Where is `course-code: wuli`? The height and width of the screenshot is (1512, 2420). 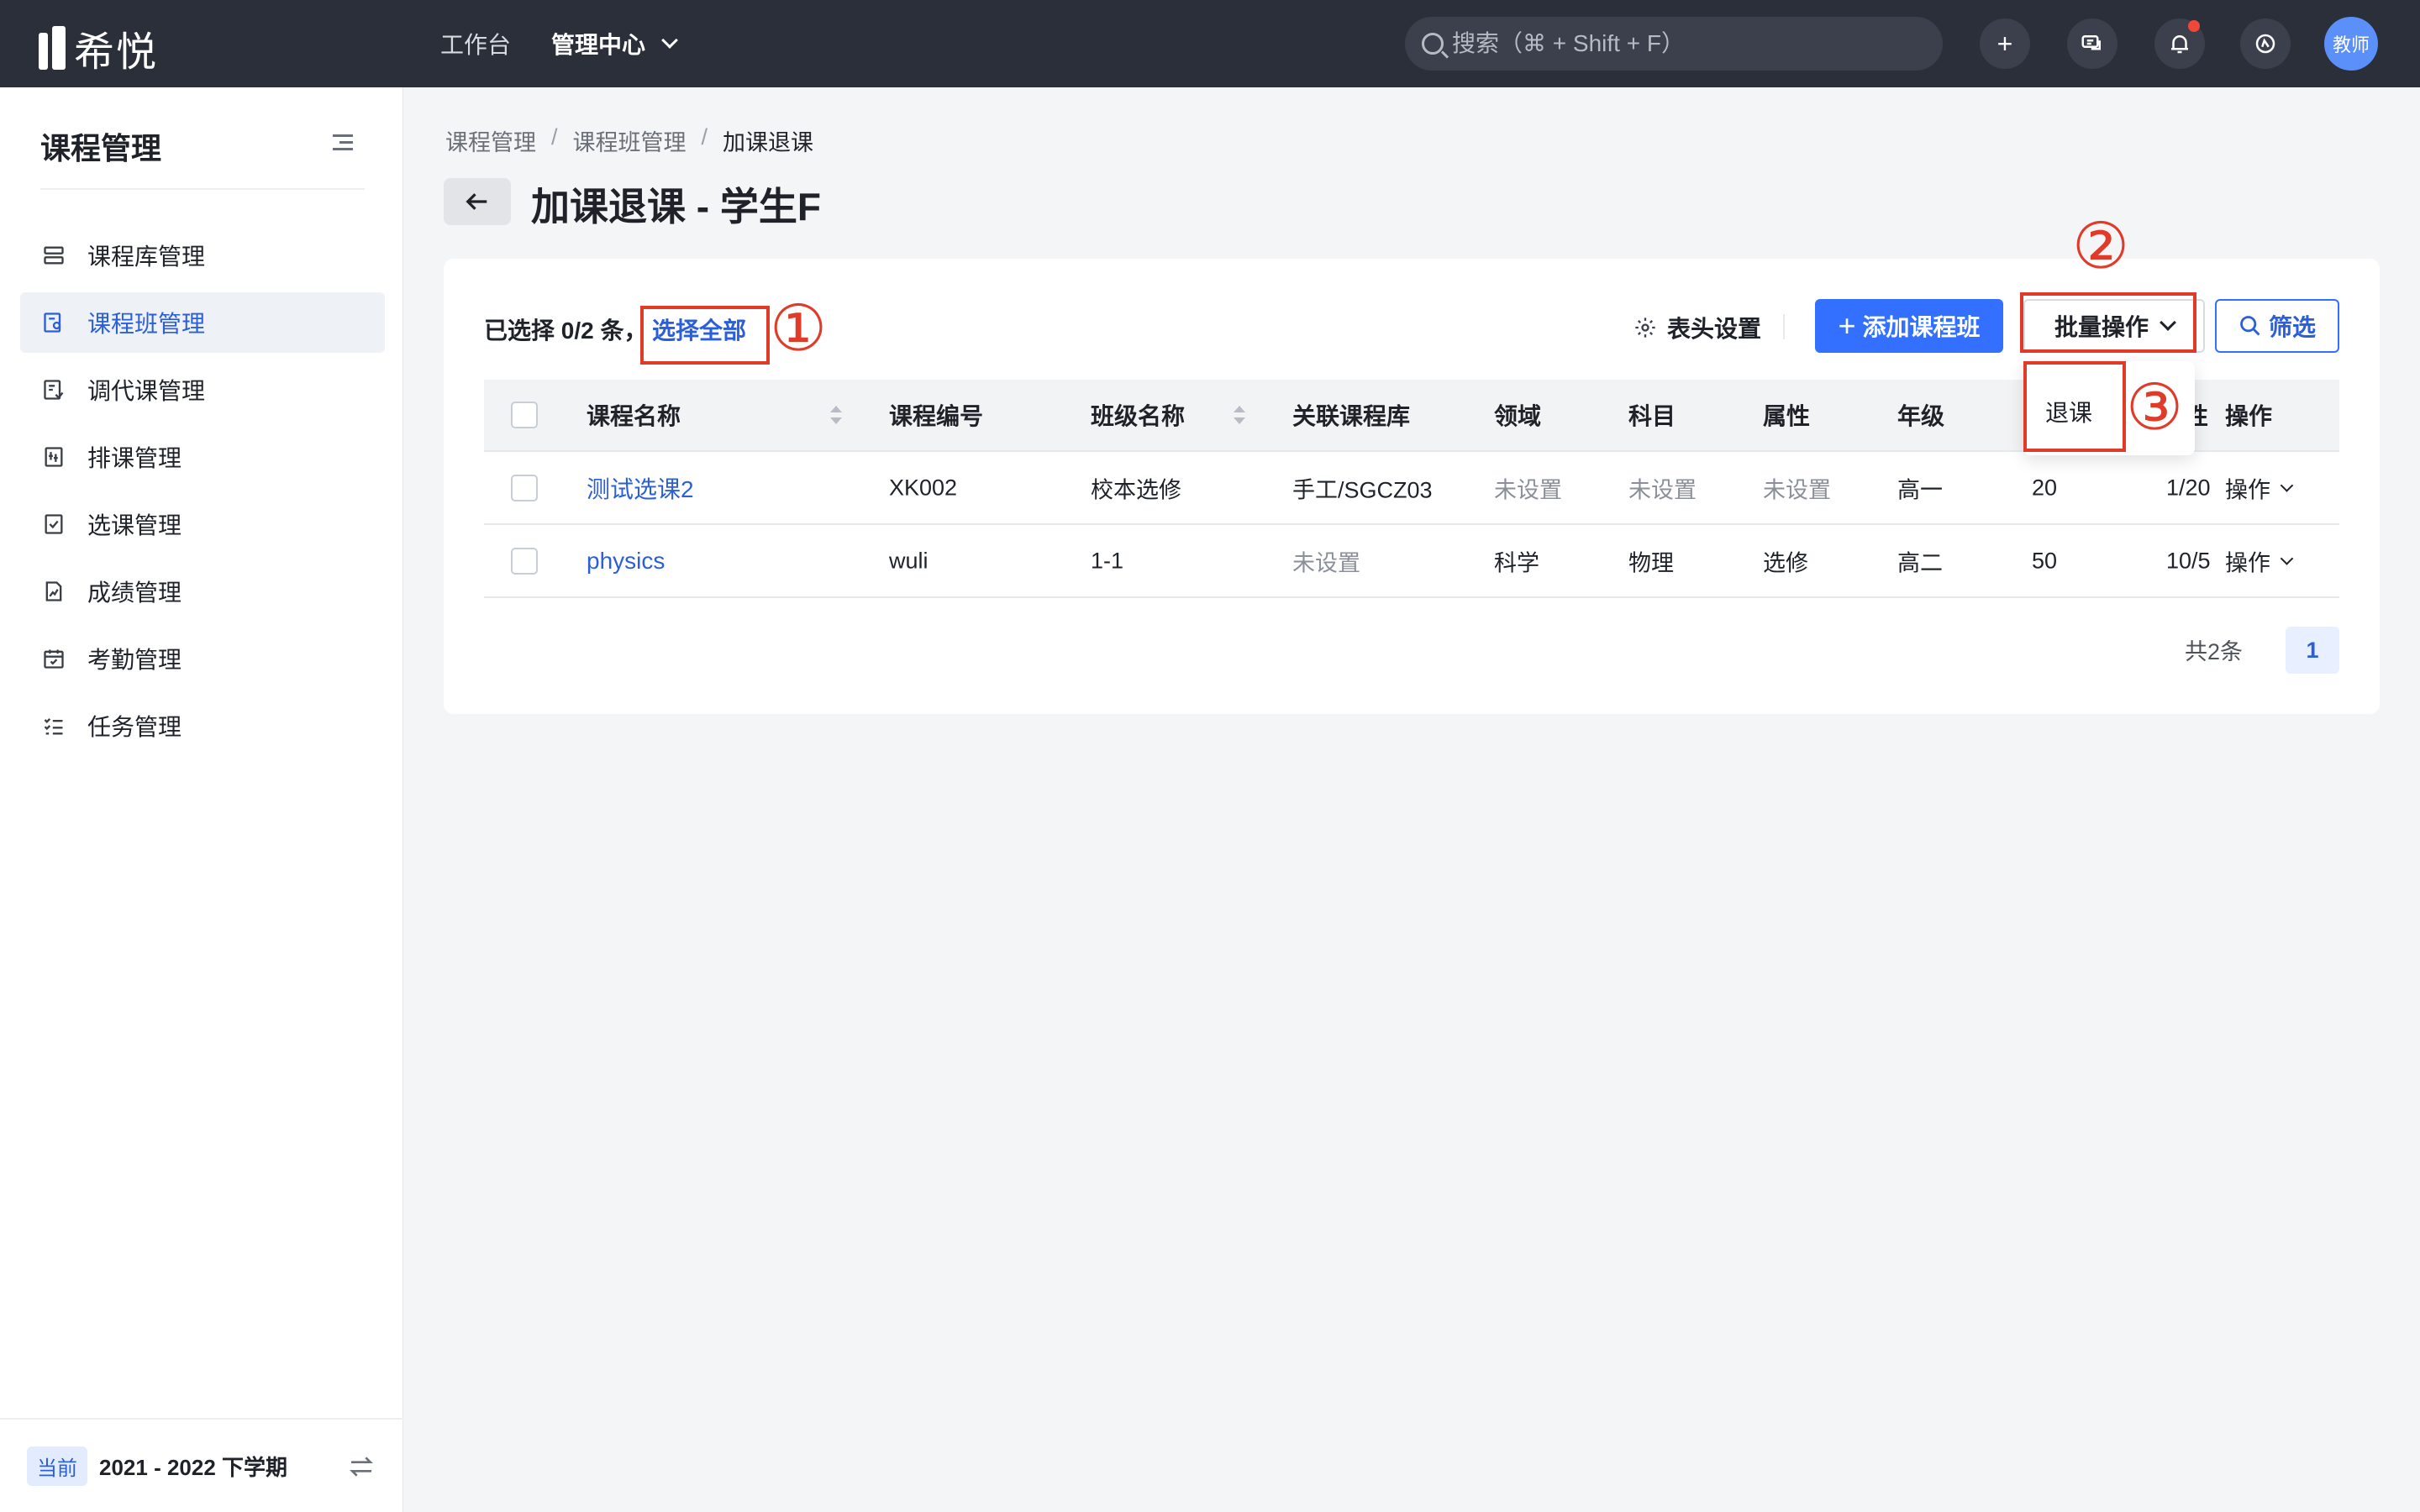 course-code: wuli is located at coordinates (909, 560).